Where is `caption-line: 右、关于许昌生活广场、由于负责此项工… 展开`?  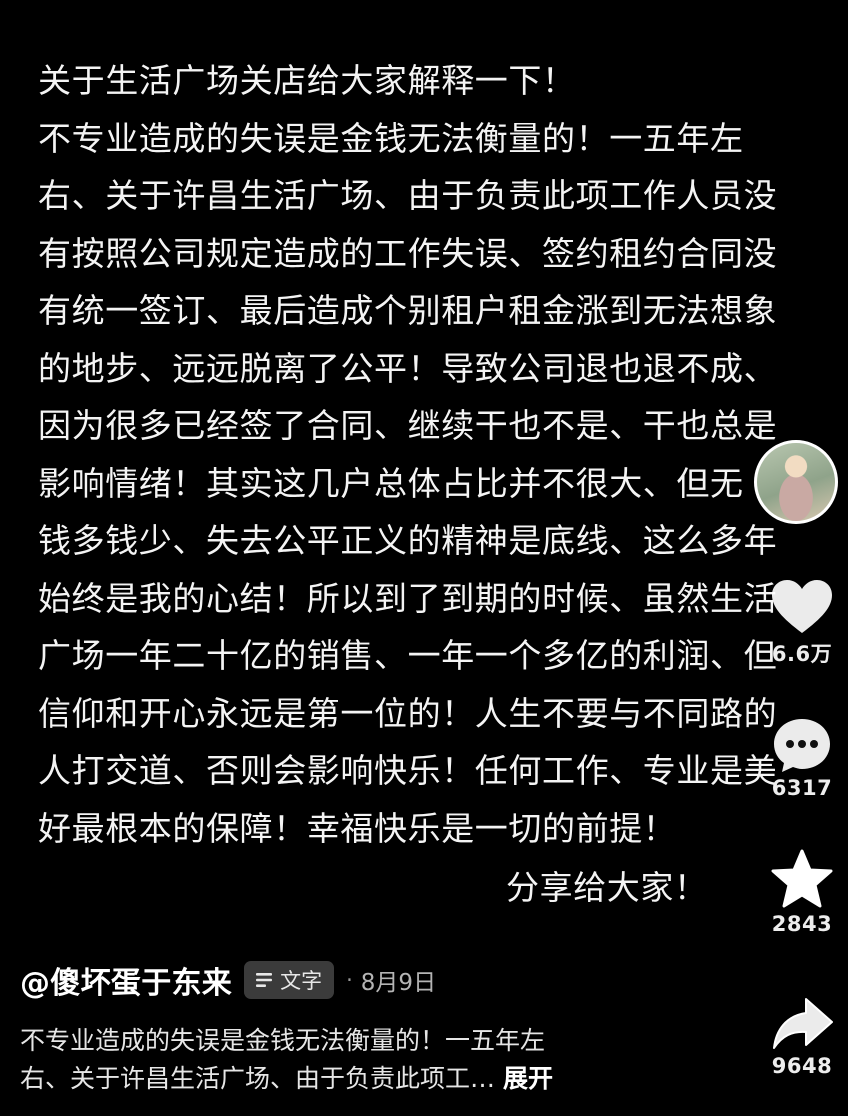
caption-line: 右、关于许昌生活广场、由于负责此项工… 展开 is located at coordinates (380, 1079).